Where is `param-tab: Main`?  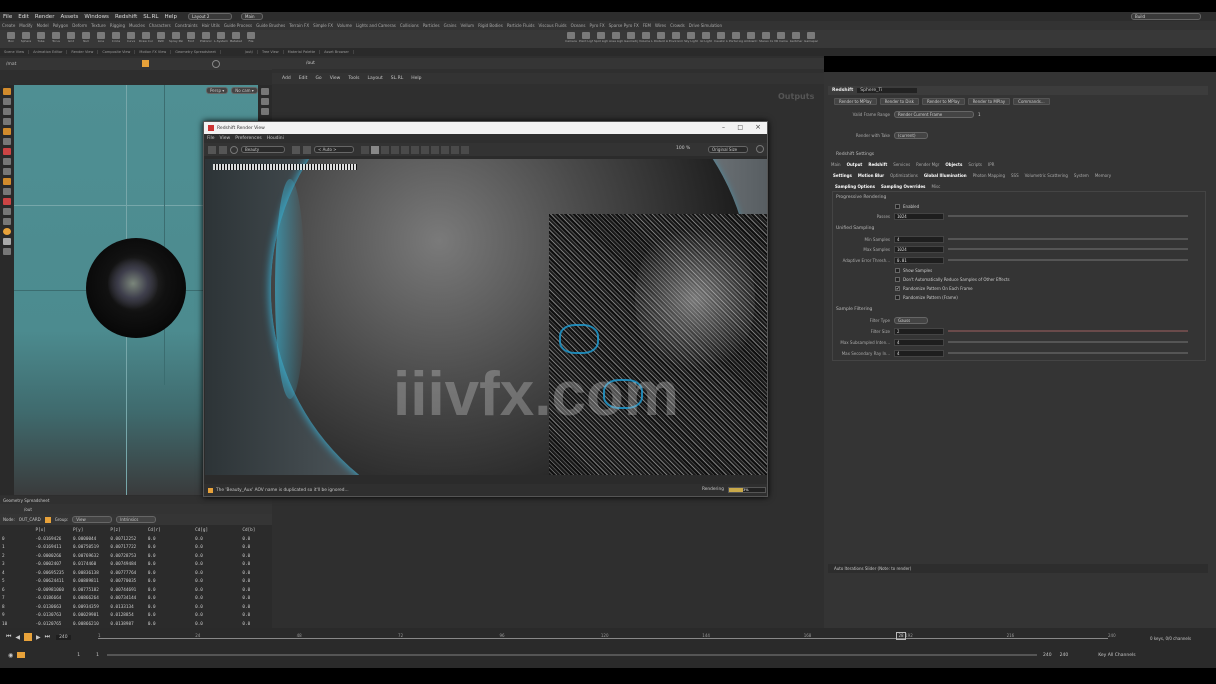
param-tab: Main is located at coordinates (836, 164).